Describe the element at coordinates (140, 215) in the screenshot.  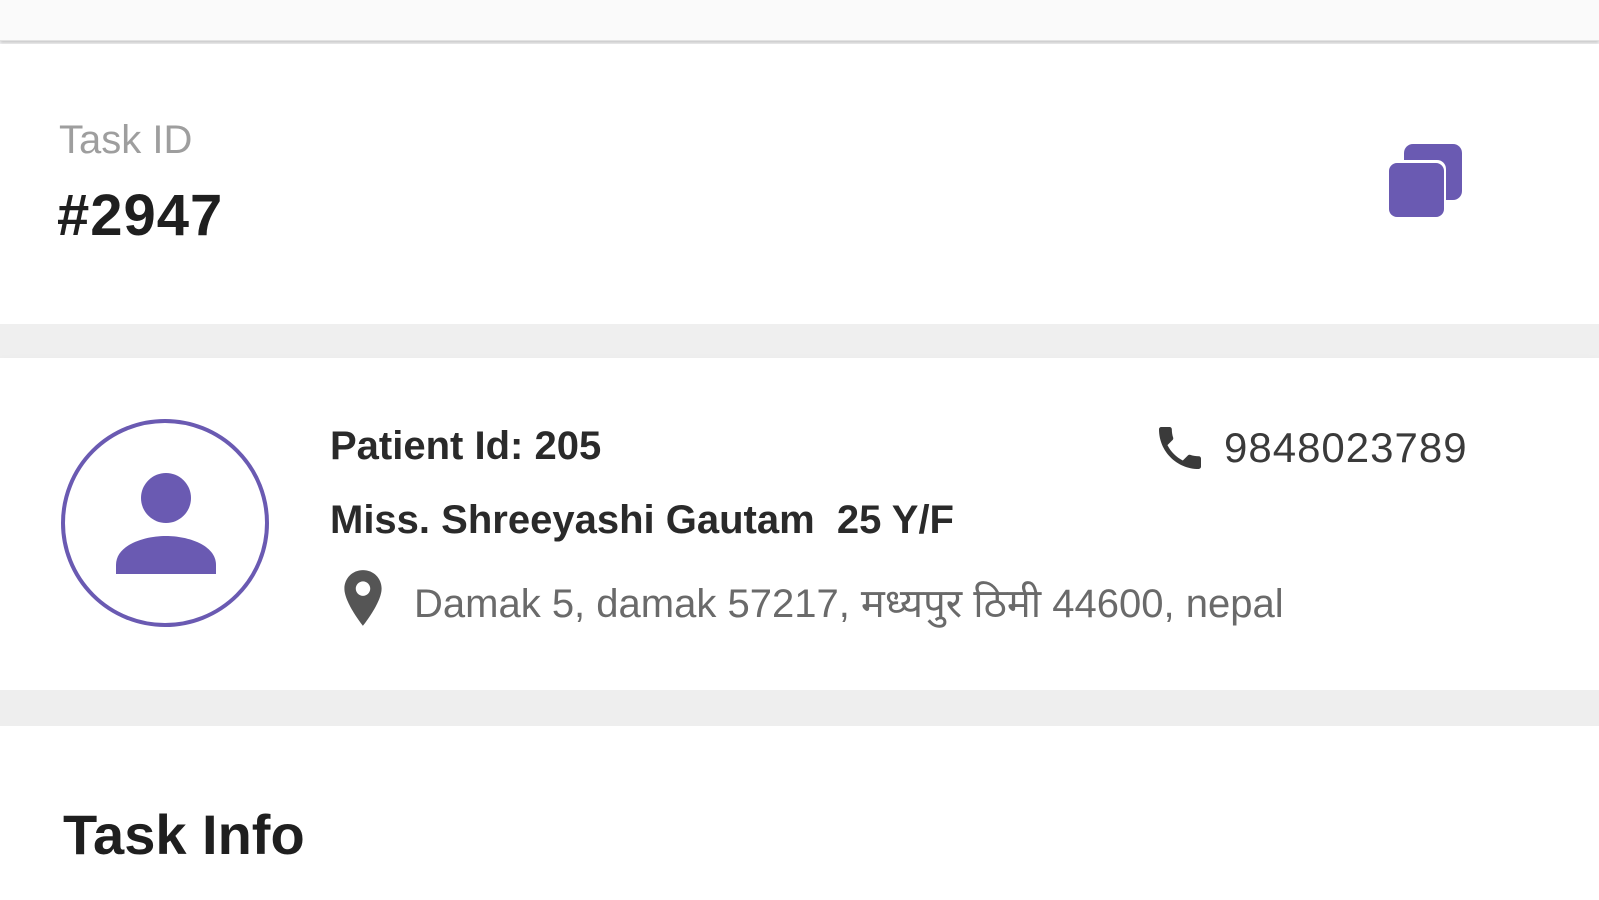
I see `task-id-value: #2947` at that location.